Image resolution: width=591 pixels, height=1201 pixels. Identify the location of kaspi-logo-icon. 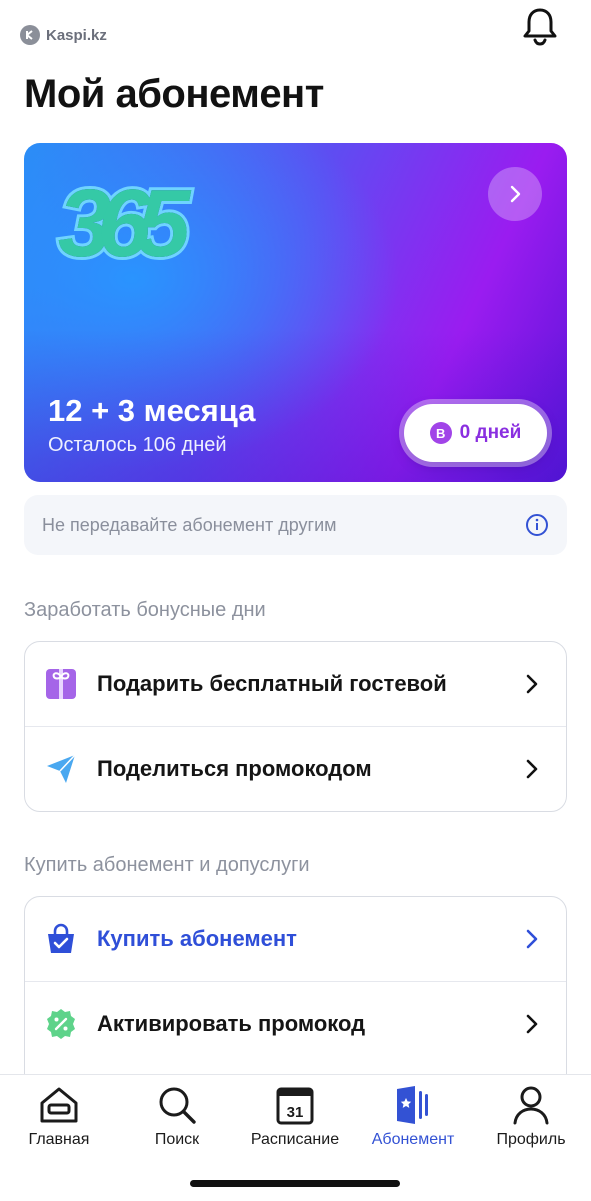
(30, 35).